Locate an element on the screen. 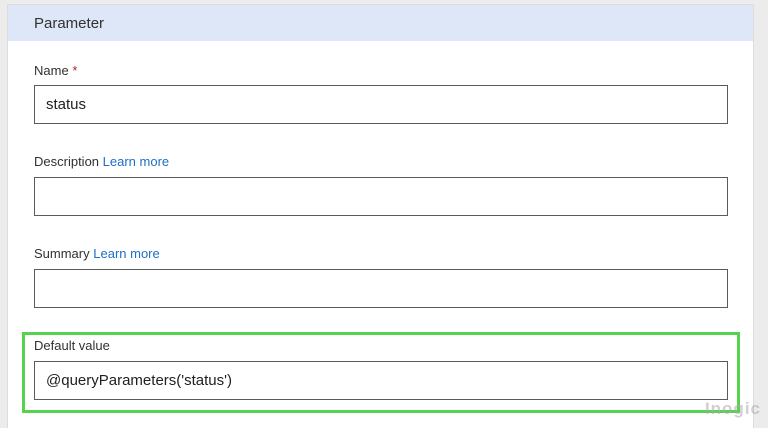 The width and height of the screenshot is (768, 428). name-input: status is located at coordinates (381, 104).